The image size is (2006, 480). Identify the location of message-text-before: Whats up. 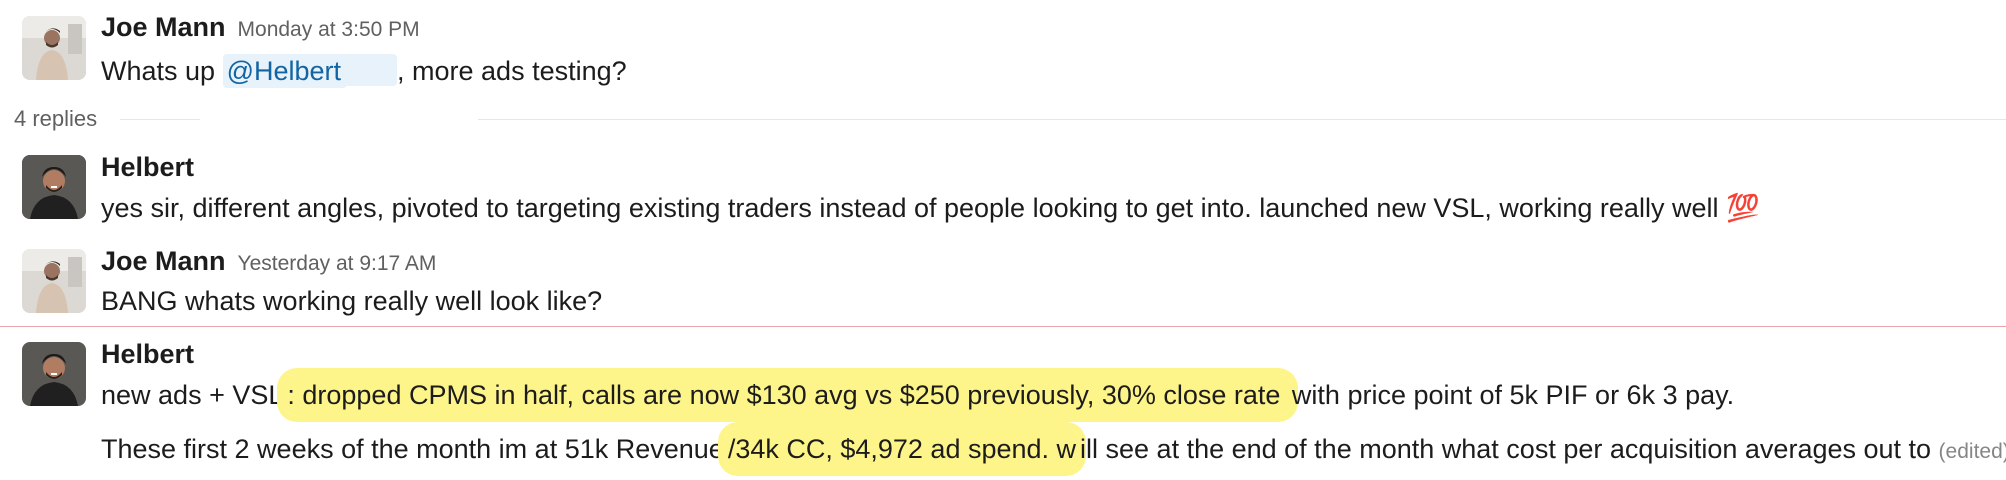
(162, 71).